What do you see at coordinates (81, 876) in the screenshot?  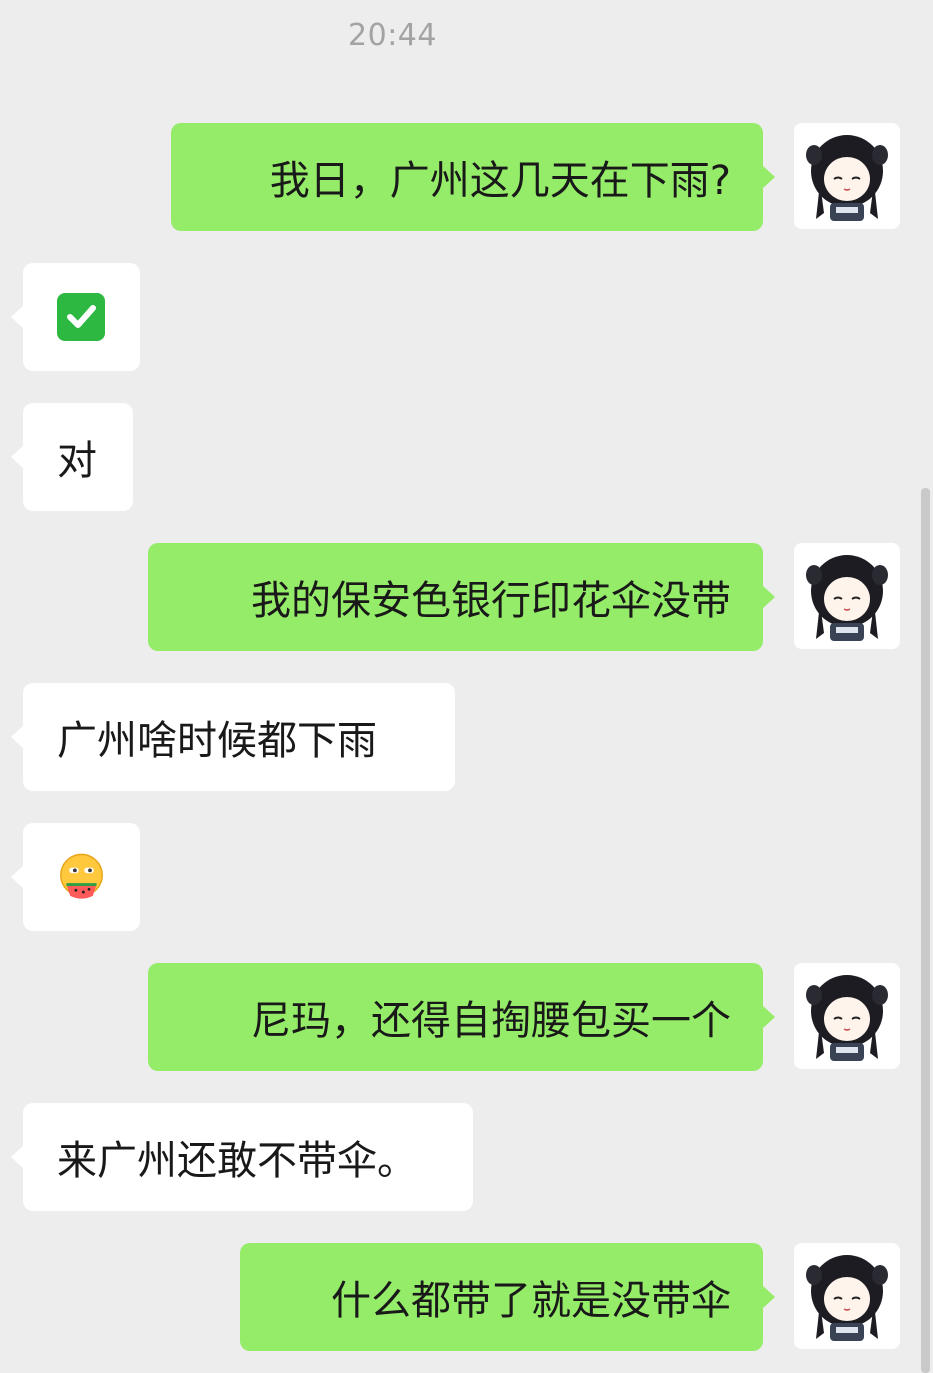 I see `eating-watermelon-face-icon` at bounding box center [81, 876].